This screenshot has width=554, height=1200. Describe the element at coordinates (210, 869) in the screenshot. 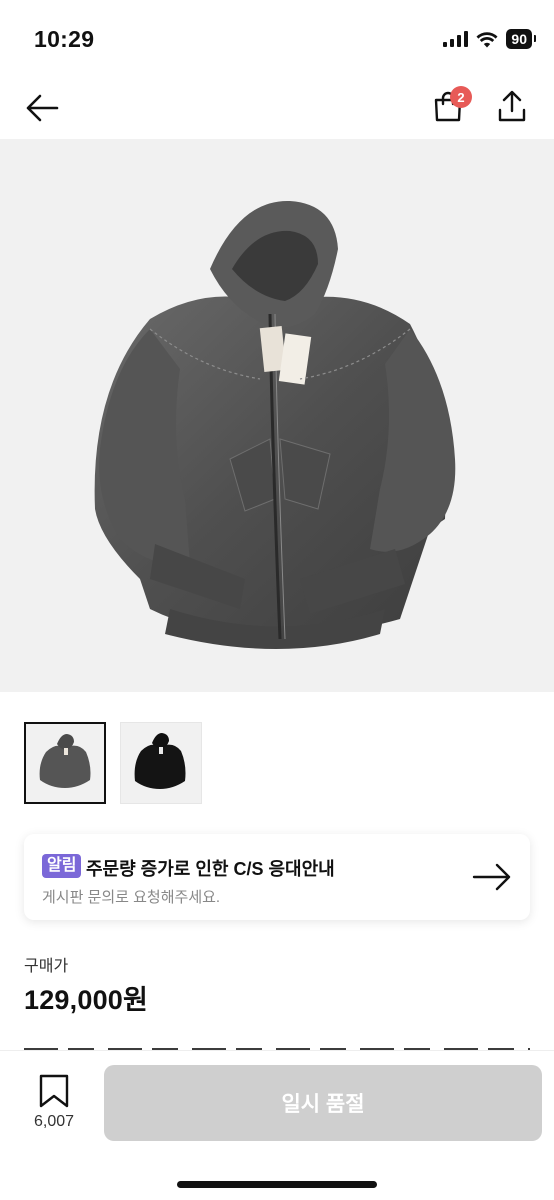

I see `notice-title: 주문량 증가로 인한 C/S 응대안내` at that location.